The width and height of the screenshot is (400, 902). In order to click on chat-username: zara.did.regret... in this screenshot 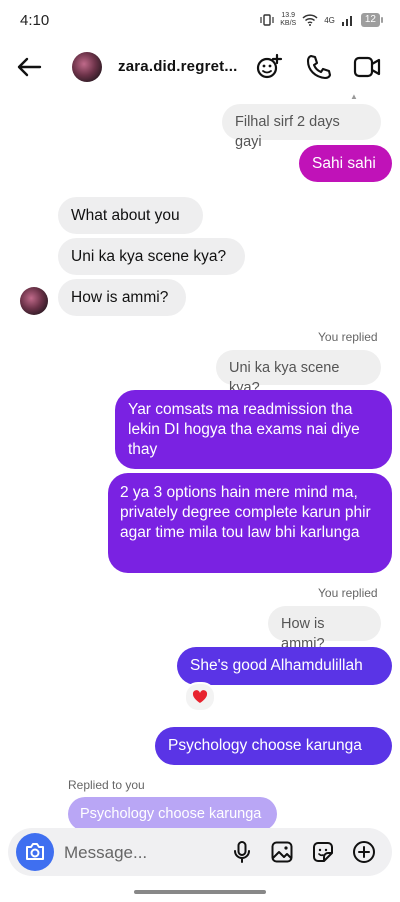, I will do `click(177, 66)`.